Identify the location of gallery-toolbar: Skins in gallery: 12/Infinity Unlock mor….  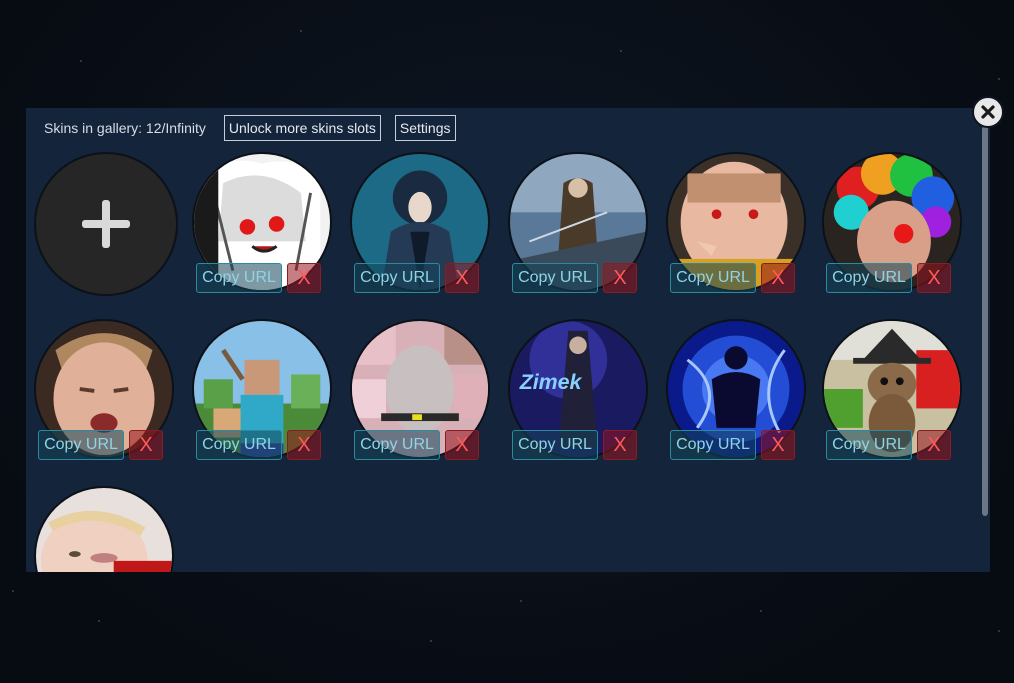
(250, 128).